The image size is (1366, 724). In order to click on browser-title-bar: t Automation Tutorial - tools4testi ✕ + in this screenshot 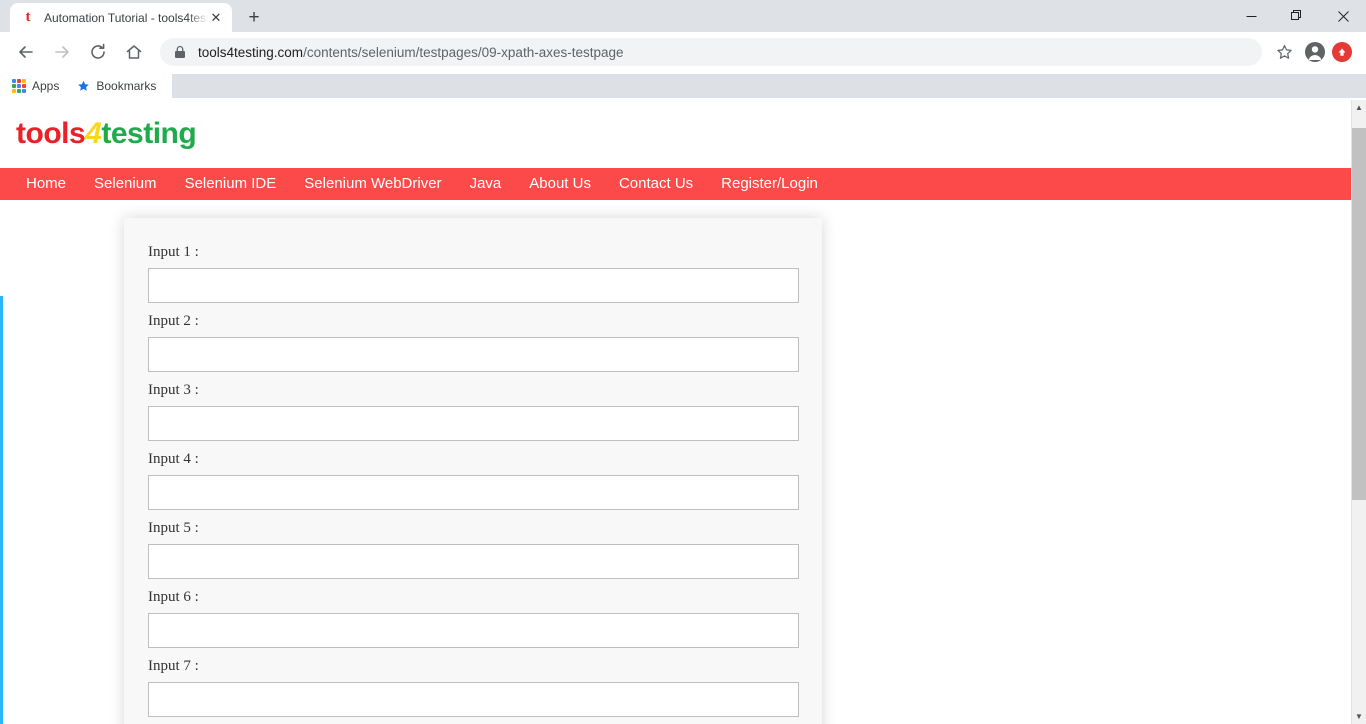, I will do `click(683, 16)`.